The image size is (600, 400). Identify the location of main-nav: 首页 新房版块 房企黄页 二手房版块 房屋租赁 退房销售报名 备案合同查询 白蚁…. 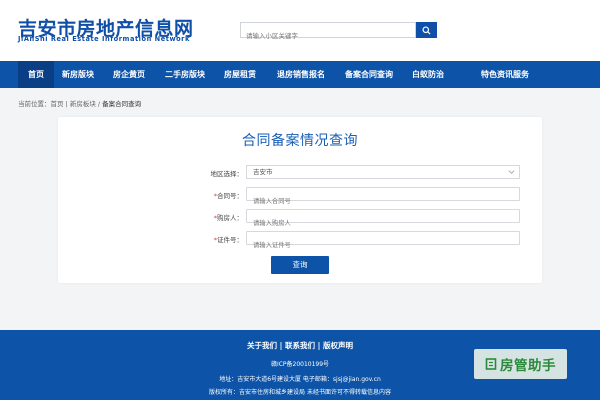
(300, 74).